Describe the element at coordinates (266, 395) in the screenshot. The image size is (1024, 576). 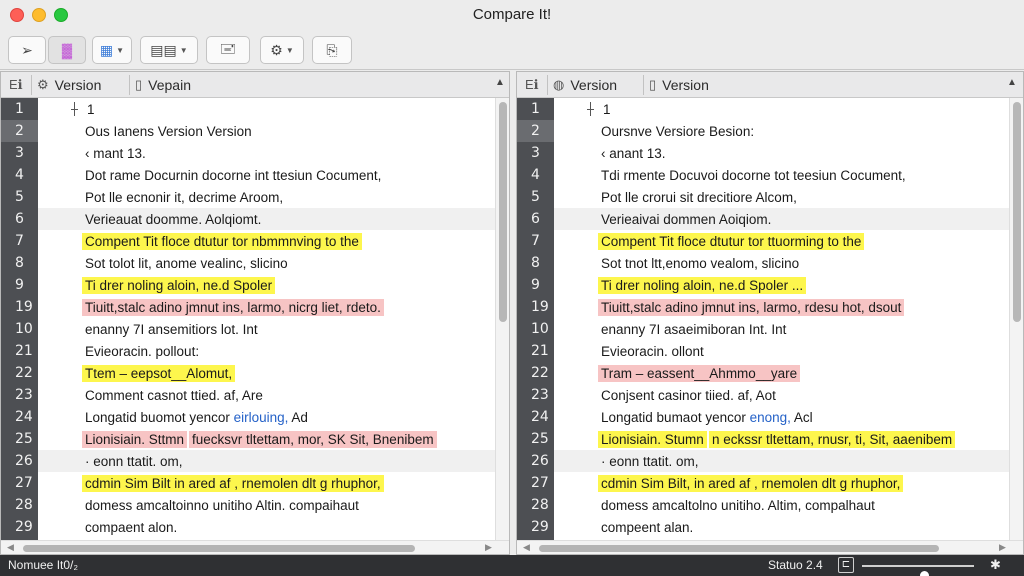
I see `code-line: Comment casnot ttied. af, Are` at that location.